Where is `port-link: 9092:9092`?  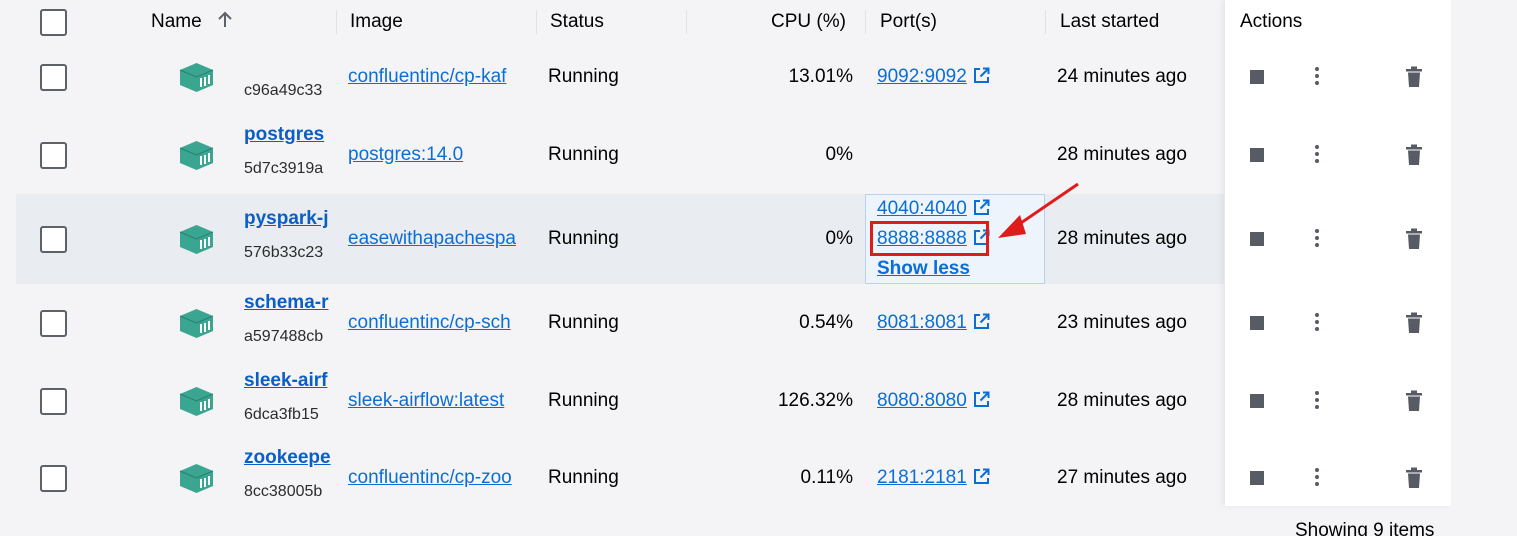 port-link: 9092:9092 is located at coordinates (922, 76).